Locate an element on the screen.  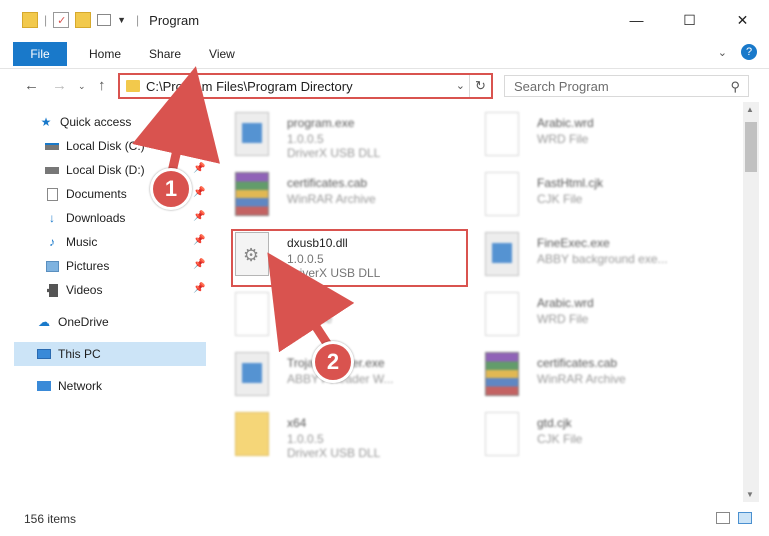
address-bar: C:\Program Files\Program Directory ⌄ ↻ is located at coordinates (305, 86).